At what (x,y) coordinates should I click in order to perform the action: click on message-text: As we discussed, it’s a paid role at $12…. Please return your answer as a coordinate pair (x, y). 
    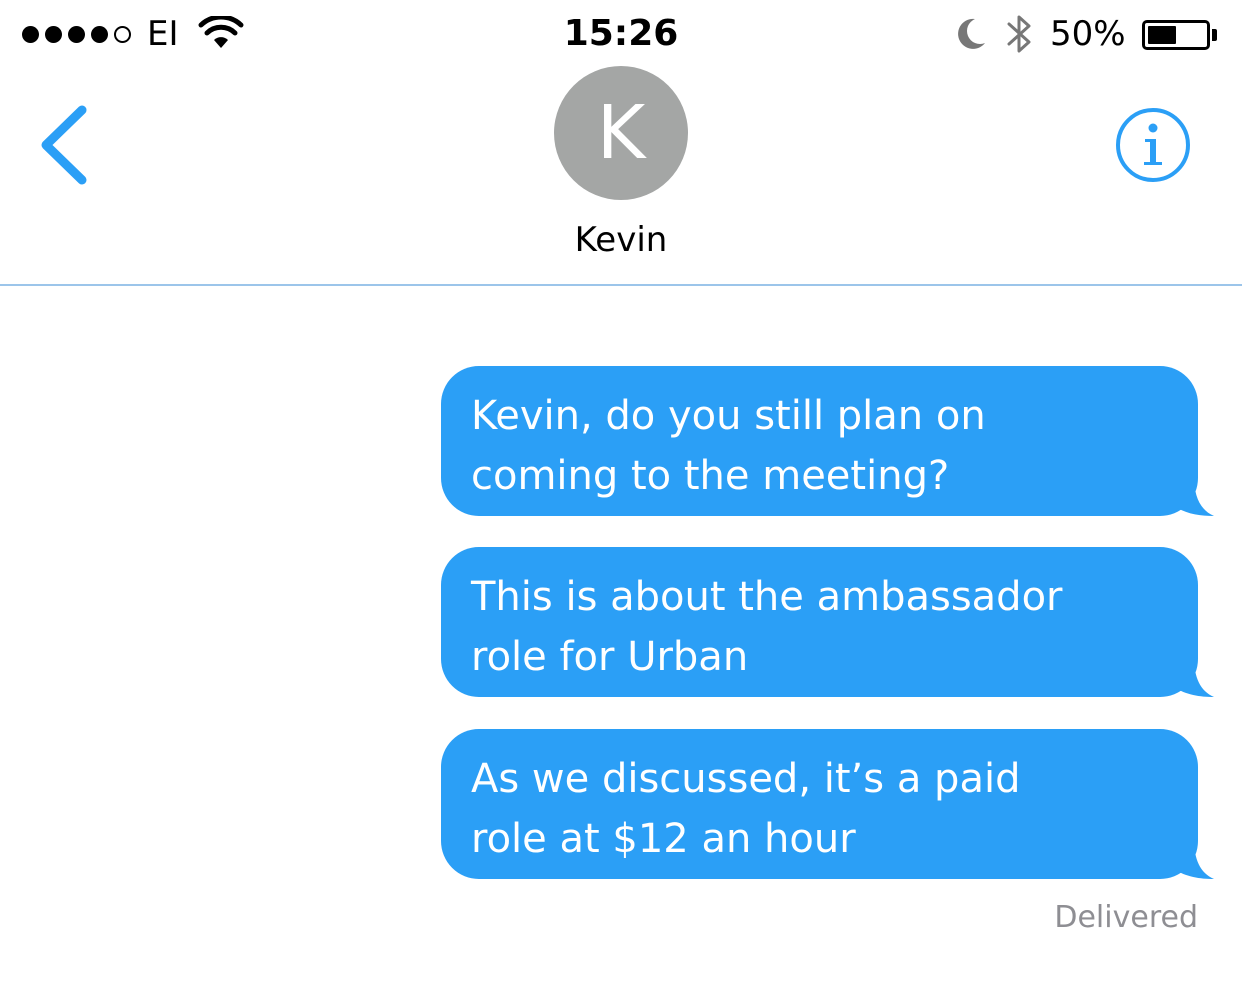
    Looking at the image, I should click on (746, 809).